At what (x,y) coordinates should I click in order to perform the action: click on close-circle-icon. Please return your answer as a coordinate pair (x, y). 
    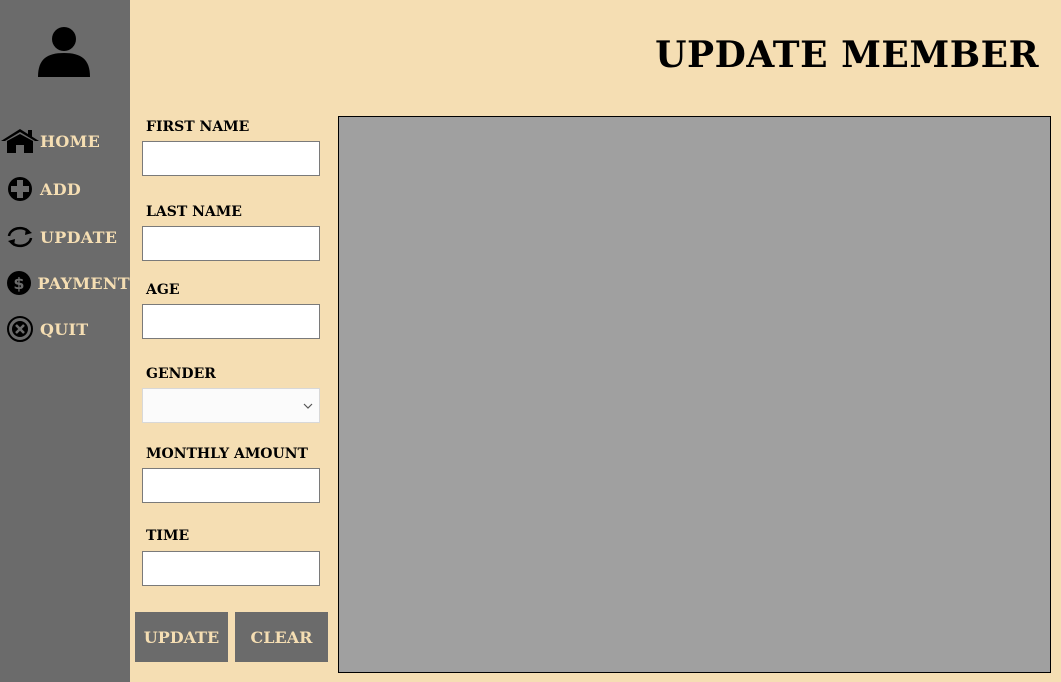
    Looking at the image, I should click on (20, 329).